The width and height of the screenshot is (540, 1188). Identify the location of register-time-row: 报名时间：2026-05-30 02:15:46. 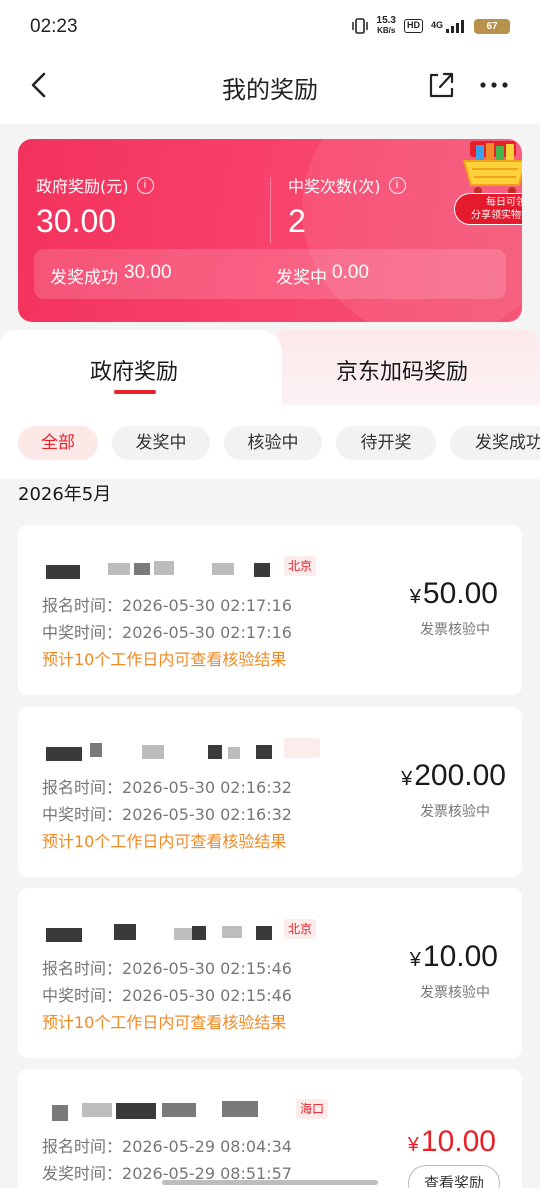
(167, 968).